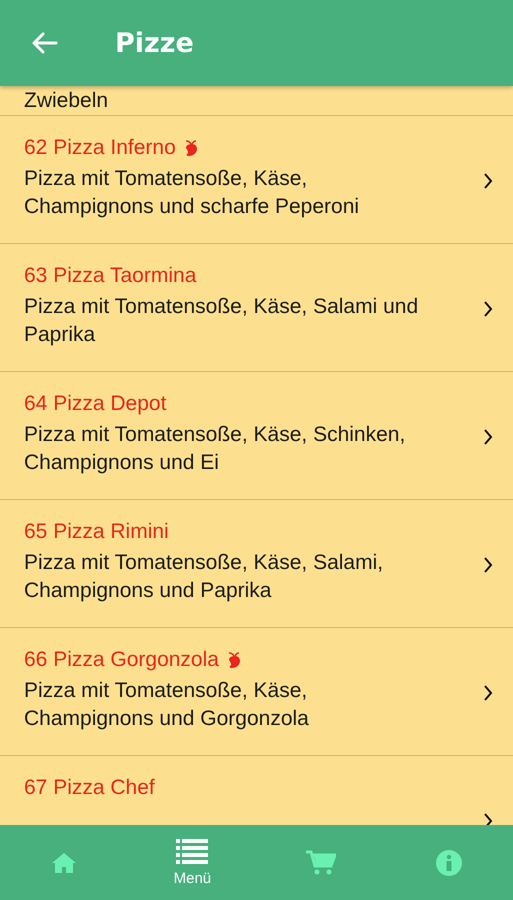 Image resolution: width=513 pixels, height=900 pixels. I want to click on home-icon, so click(64, 863).